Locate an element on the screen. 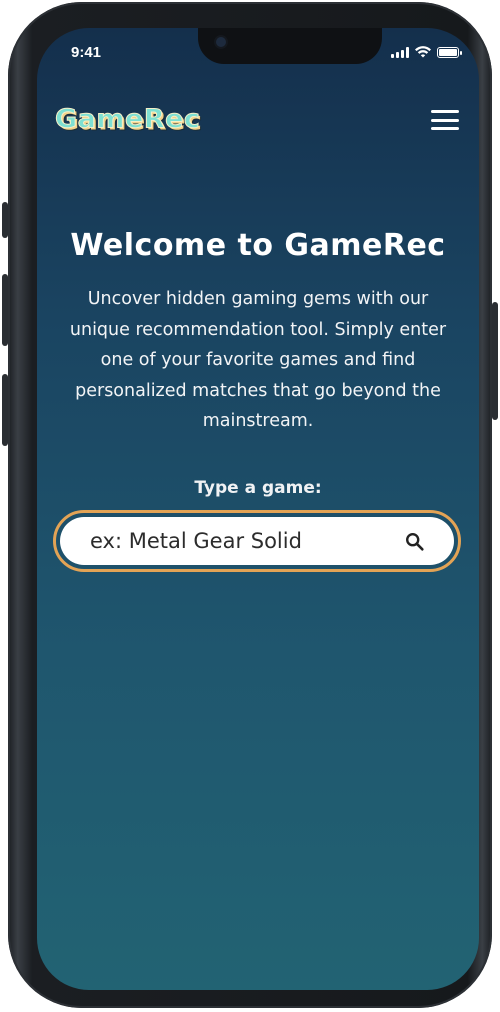  search-field is located at coordinates (257, 541).